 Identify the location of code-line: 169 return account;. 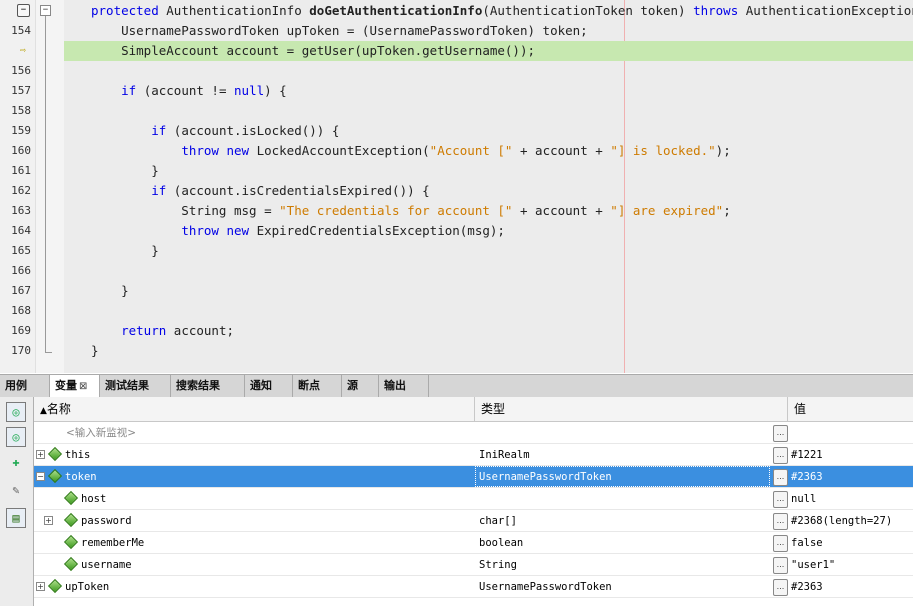
(456, 331).